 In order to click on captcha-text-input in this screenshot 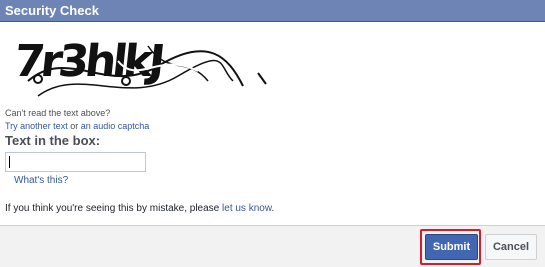, I will do `click(75, 162)`.